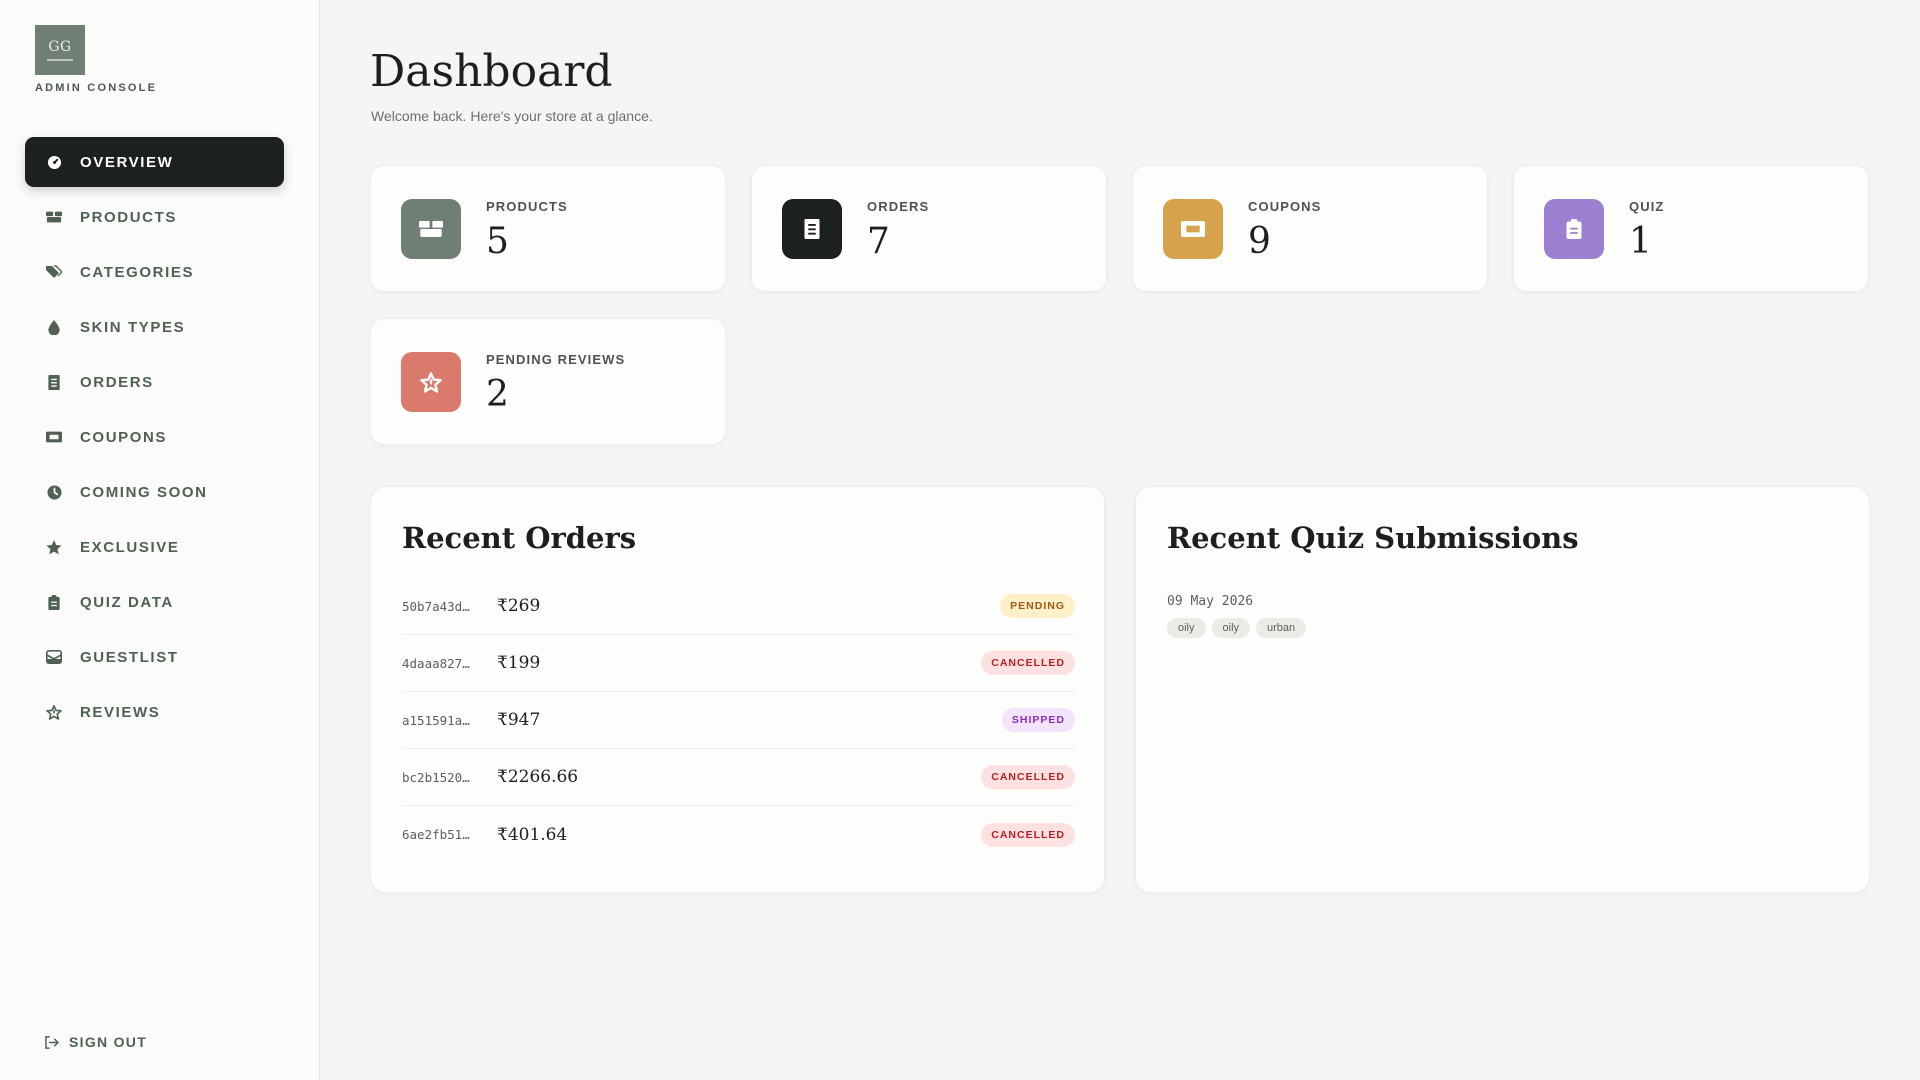 This screenshot has width=1920, height=1080. Describe the element at coordinates (133, 327) in the screenshot. I see `sidebar-item-label: SKIN TYPES` at that location.